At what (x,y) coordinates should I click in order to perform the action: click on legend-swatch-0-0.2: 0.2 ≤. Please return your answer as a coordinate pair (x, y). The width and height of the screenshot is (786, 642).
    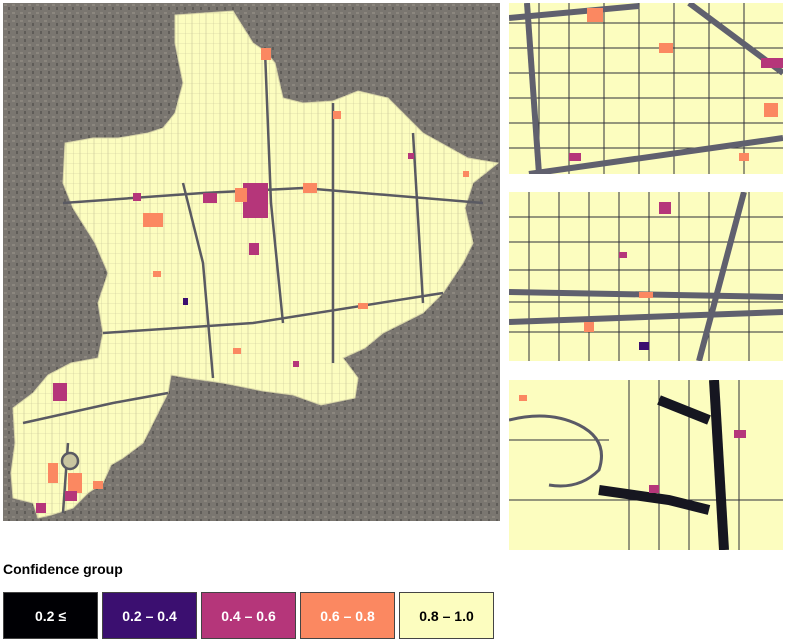
    Looking at the image, I should click on (50, 615).